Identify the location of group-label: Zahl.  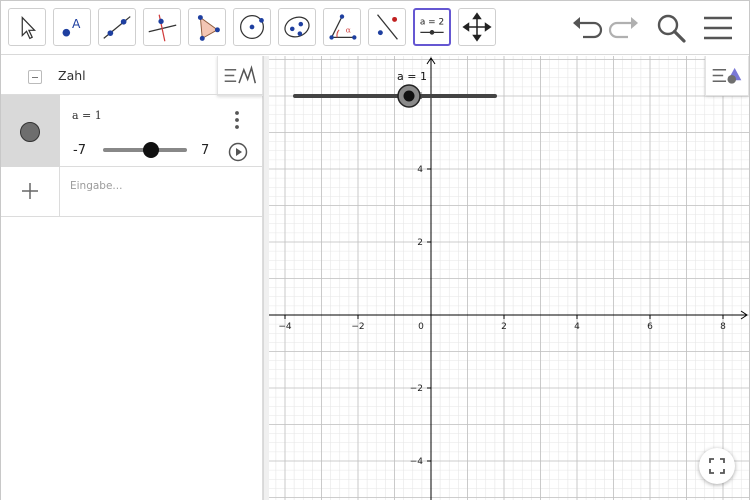
(72, 75).